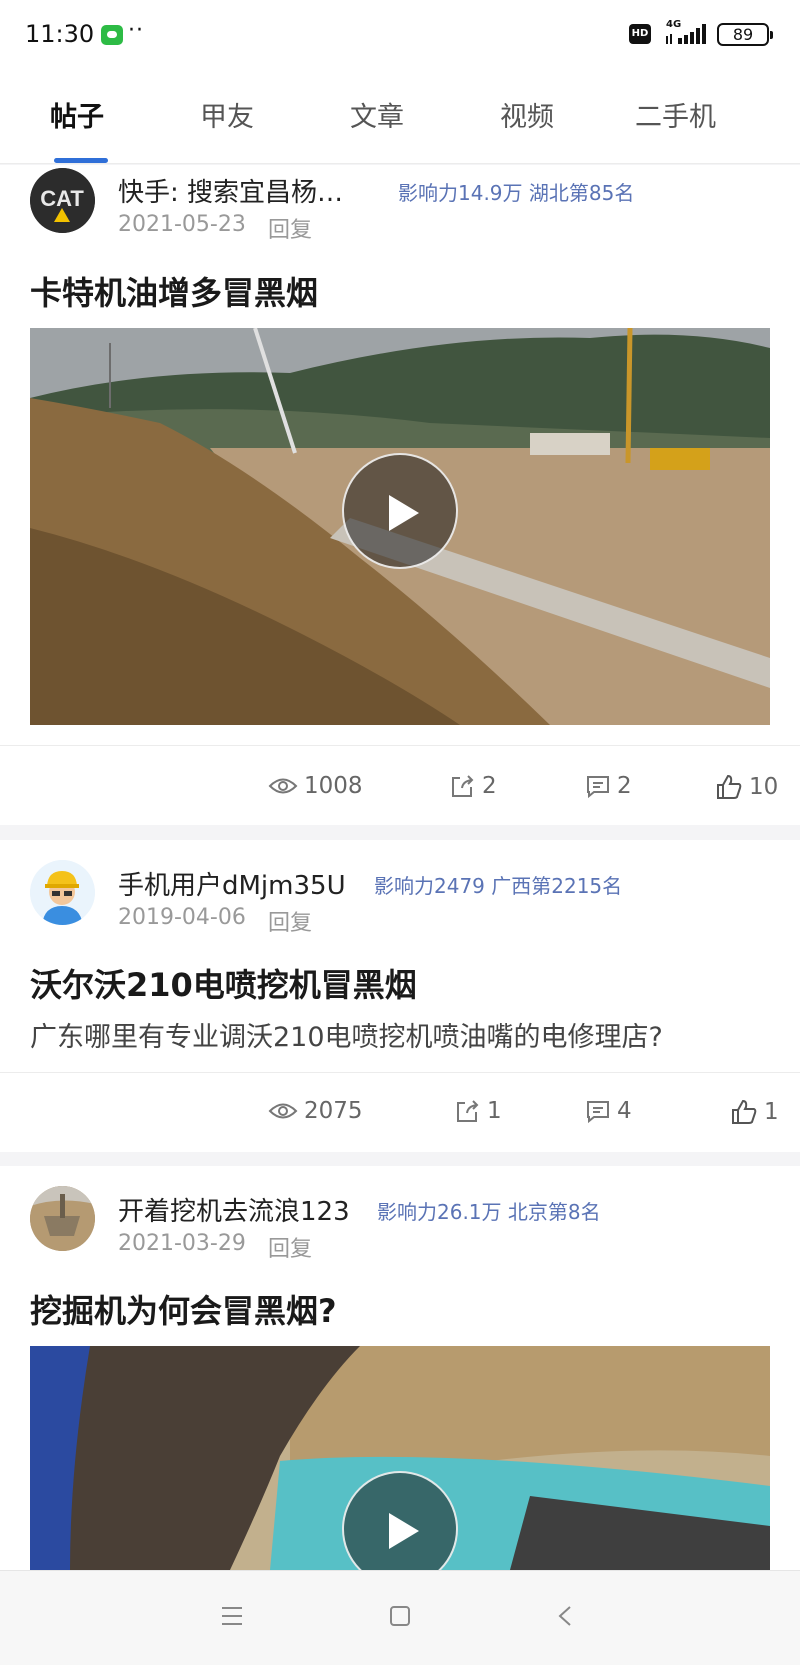 The image size is (800, 1665). Describe the element at coordinates (400, 1458) in the screenshot. I see `video-thumbnail` at that location.